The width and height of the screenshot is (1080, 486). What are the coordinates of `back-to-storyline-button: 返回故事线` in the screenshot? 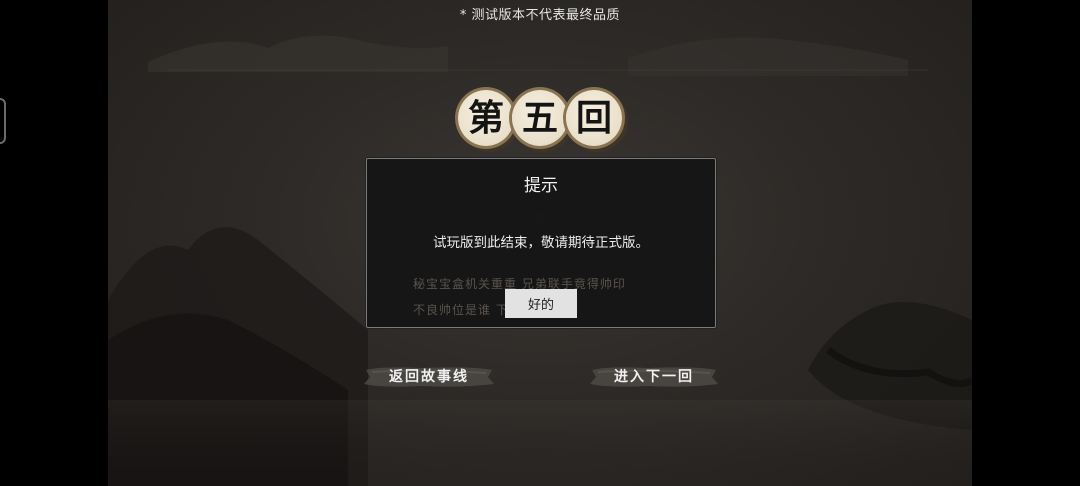 It's located at (429, 377).